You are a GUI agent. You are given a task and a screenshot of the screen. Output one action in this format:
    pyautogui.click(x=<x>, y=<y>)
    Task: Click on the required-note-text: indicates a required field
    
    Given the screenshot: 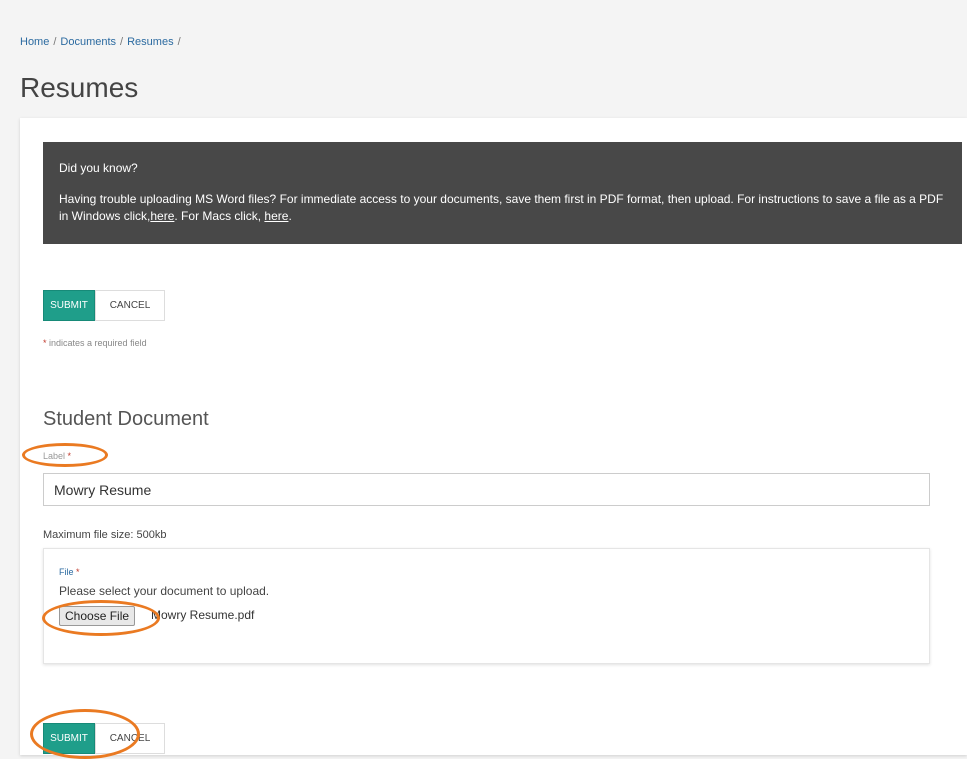 What is the action you would take?
    pyautogui.click(x=96, y=343)
    